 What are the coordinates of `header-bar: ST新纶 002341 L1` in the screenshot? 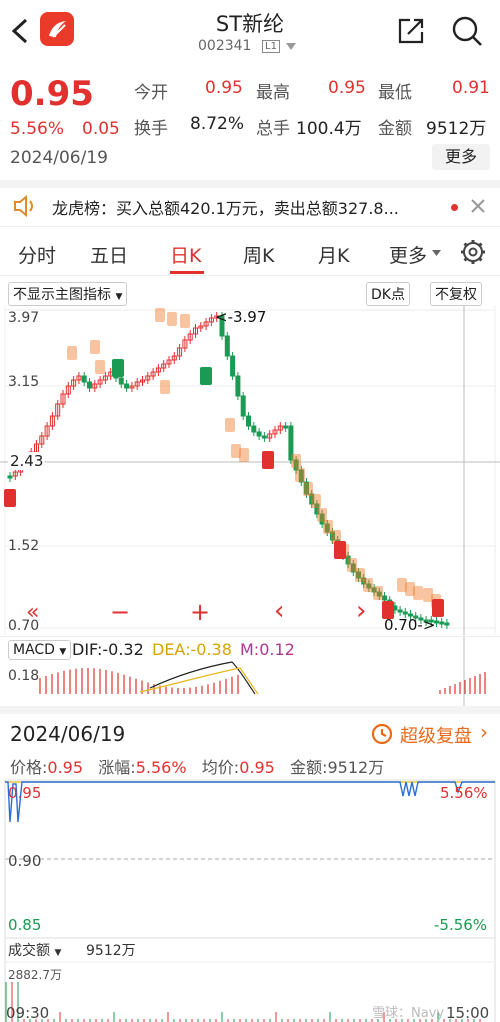 It's located at (250, 32).